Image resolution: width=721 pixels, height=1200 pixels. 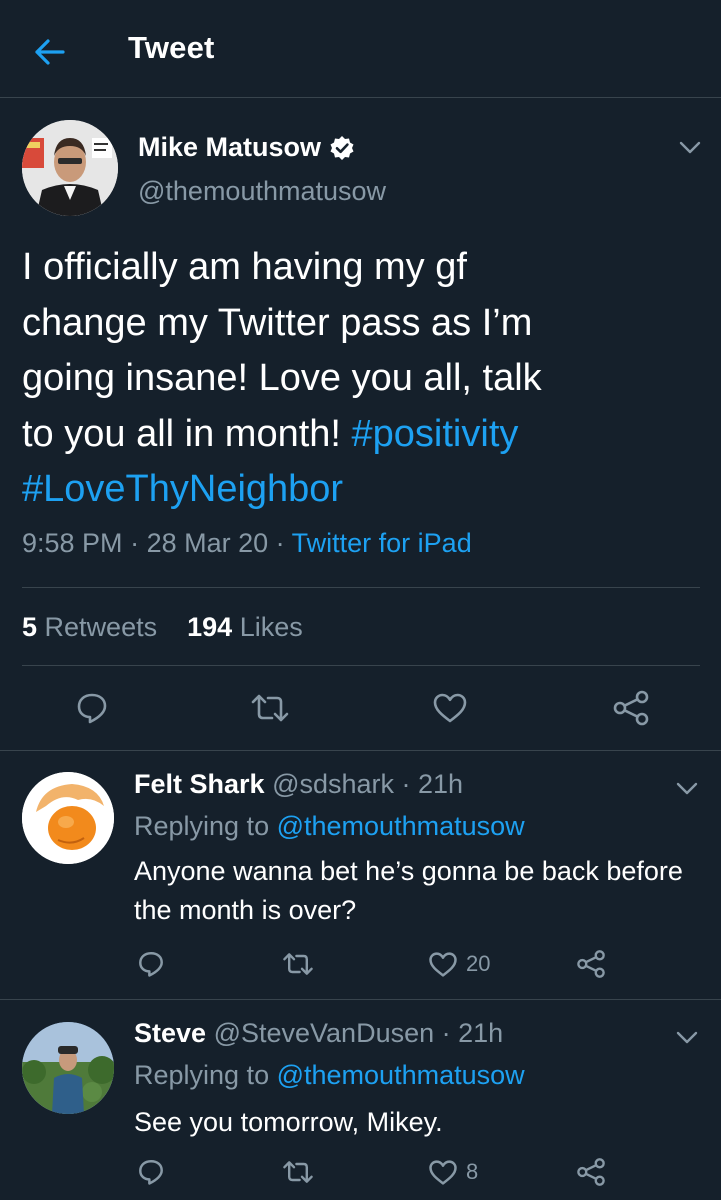 What do you see at coordinates (277, 322) in the screenshot?
I see `tweet-text-line: change my Twitter pass as I’m` at bounding box center [277, 322].